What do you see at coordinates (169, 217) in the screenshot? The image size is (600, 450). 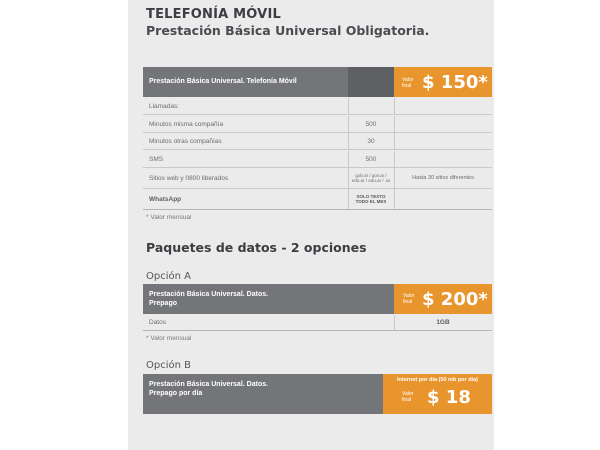 I see `plan-note: * Valor mensual` at bounding box center [169, 217].